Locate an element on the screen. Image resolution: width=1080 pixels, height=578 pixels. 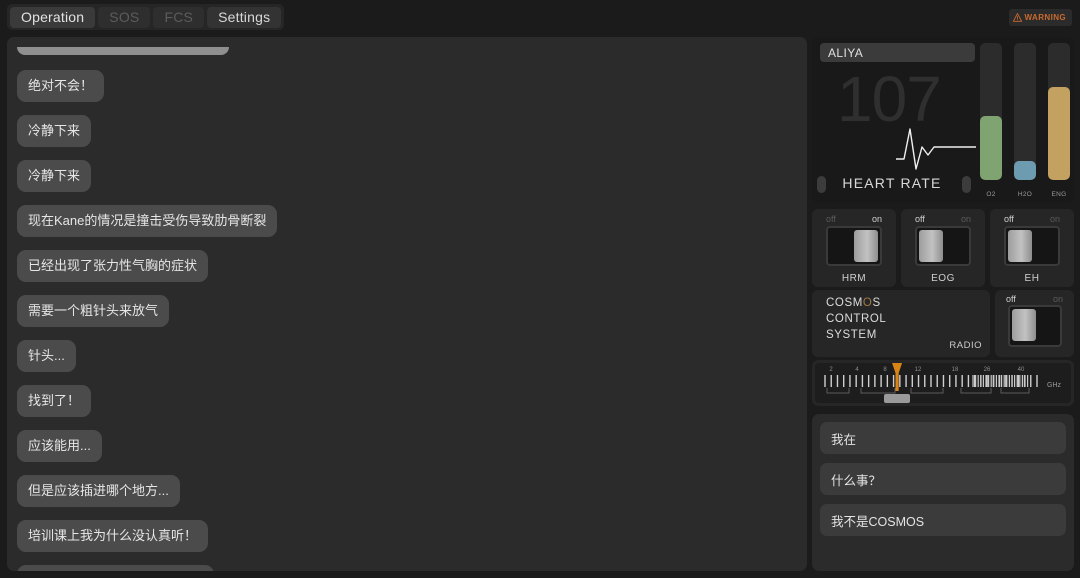
heart-rate-value: 107 is located at coordinates (889, 99).